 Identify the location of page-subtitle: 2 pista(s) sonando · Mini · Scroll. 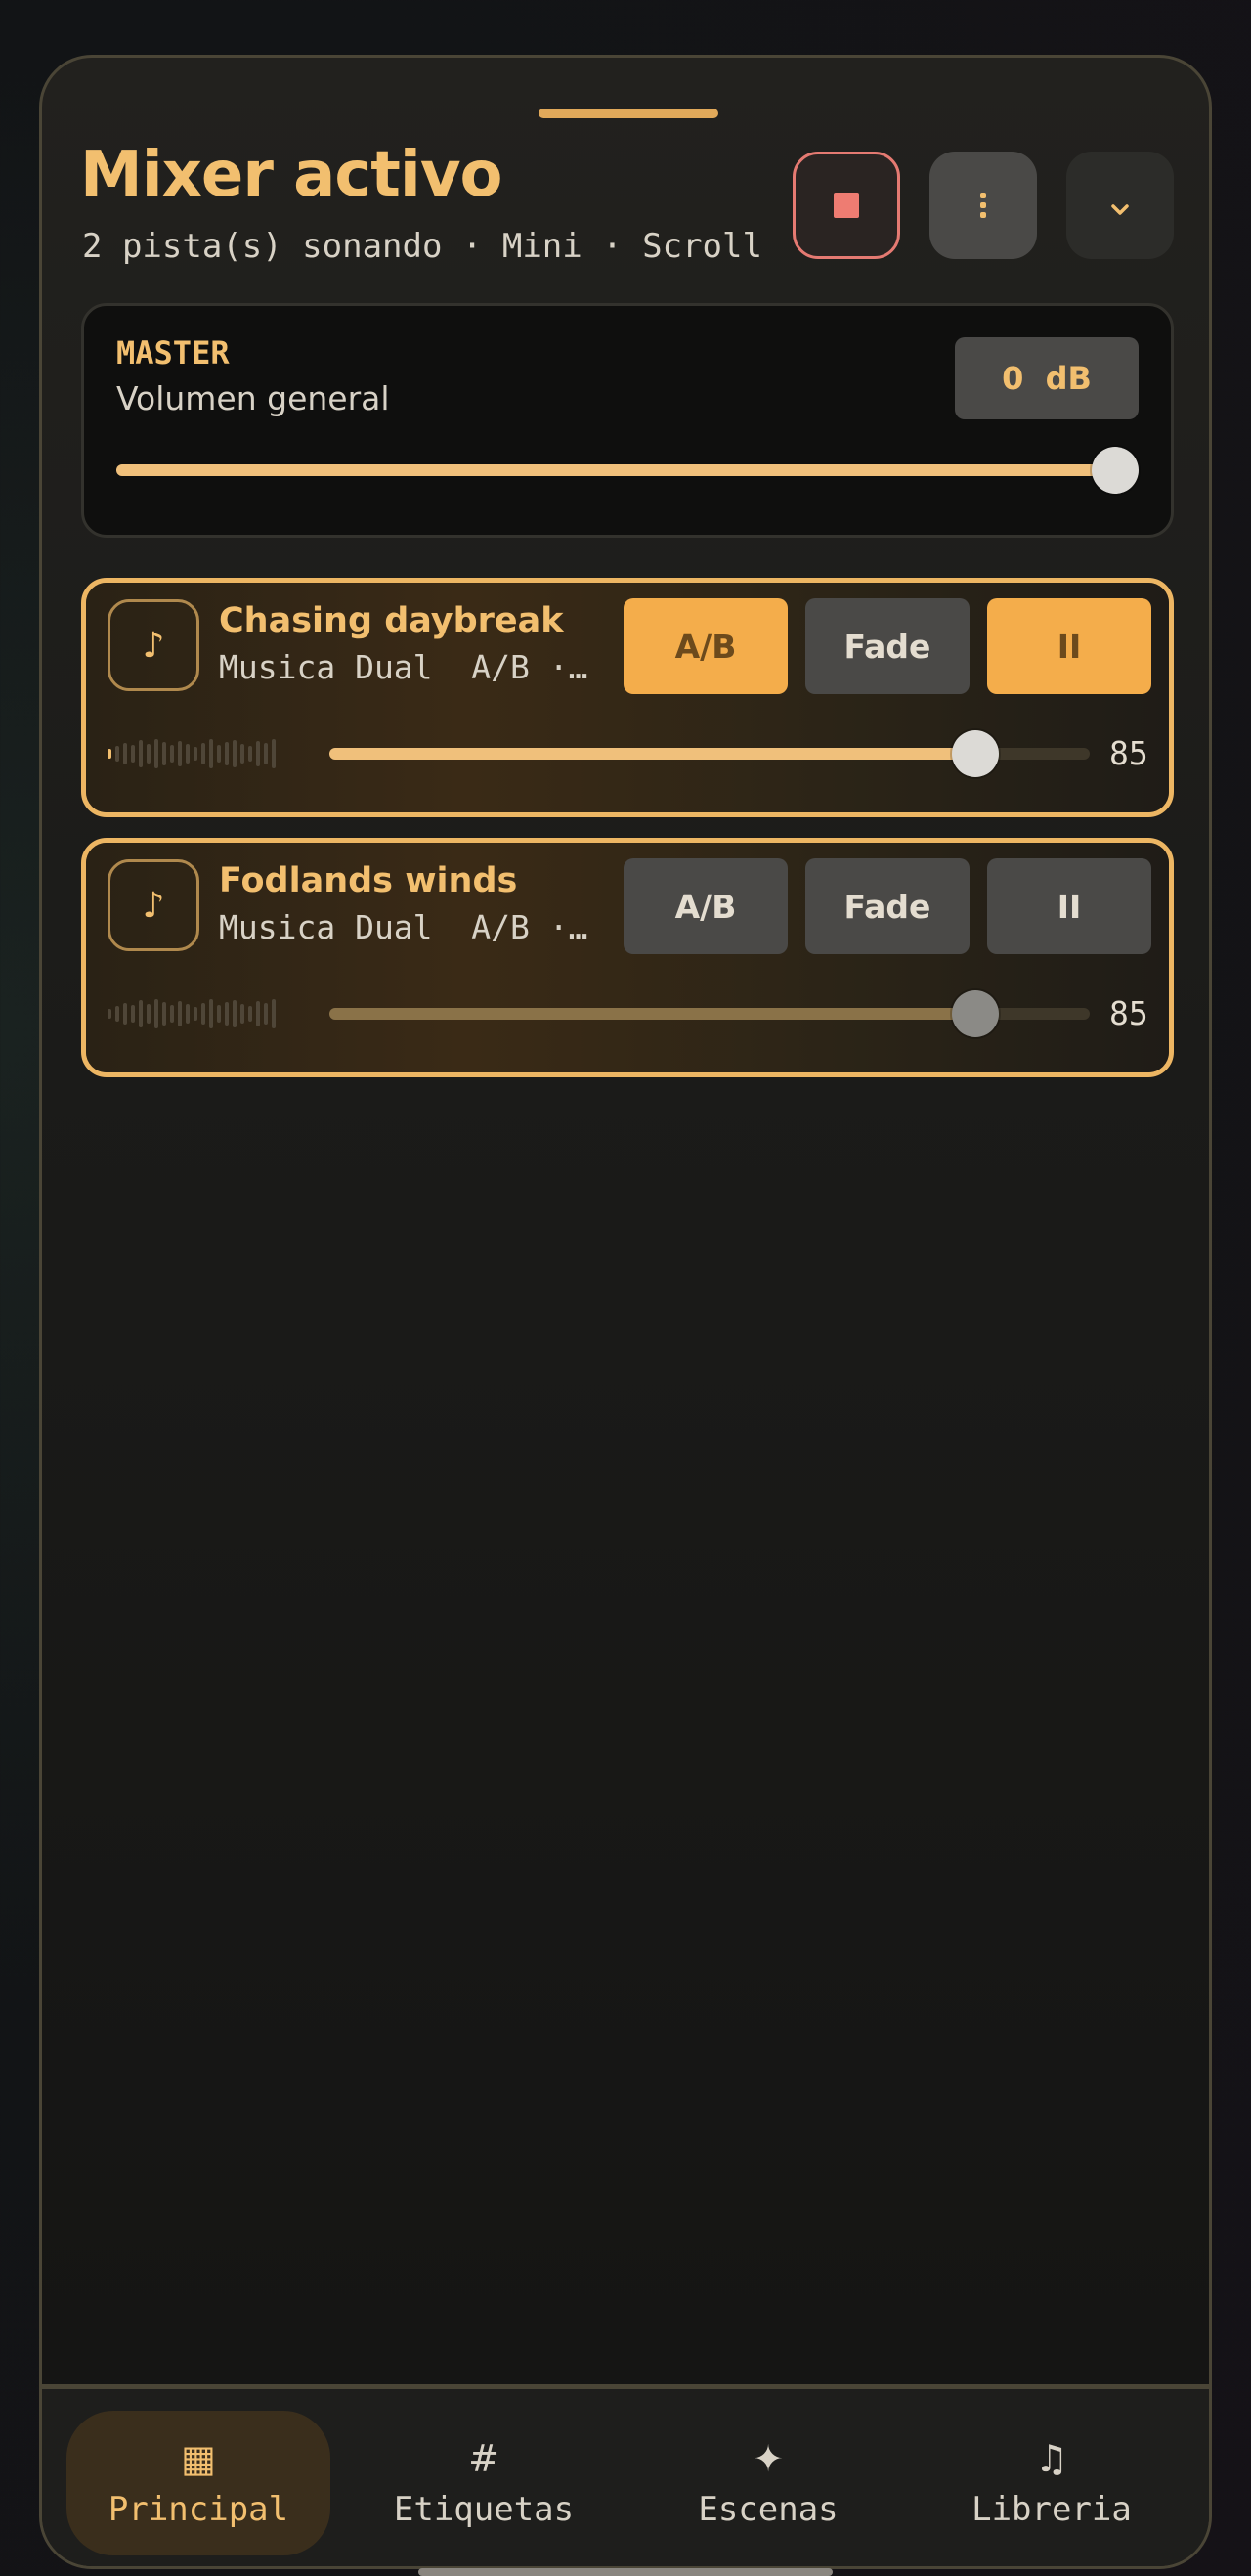
(422, 246).